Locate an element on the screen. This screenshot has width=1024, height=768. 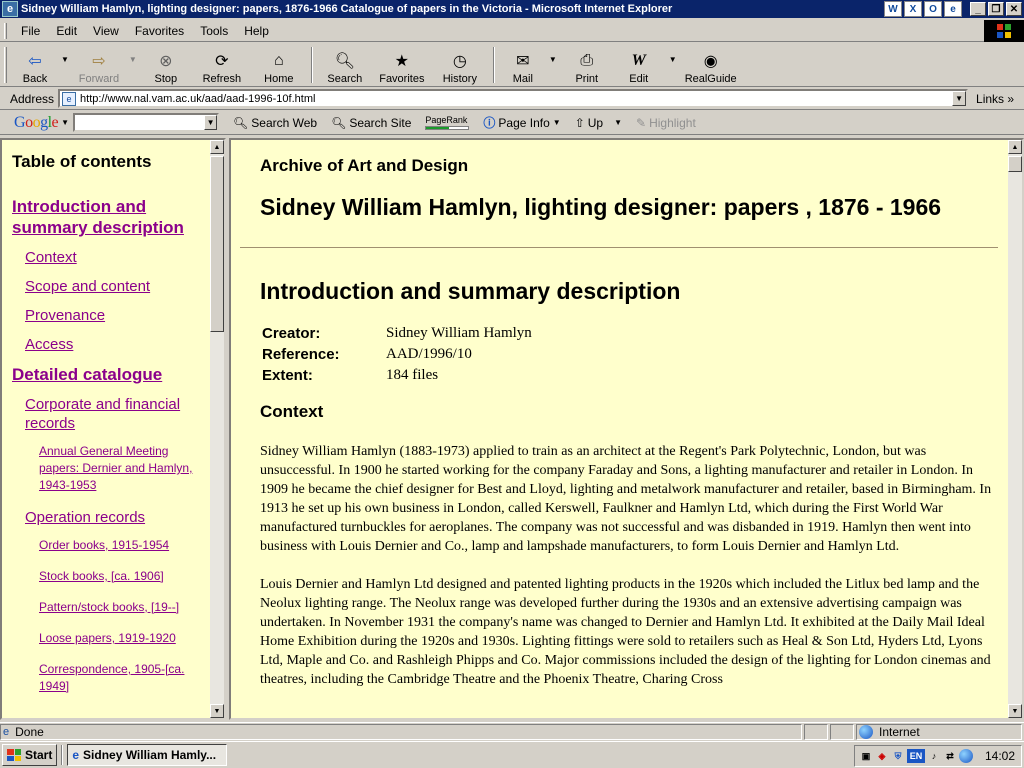
google-search-dropdown-icon: ▼ is located at coordinates (211, 122).